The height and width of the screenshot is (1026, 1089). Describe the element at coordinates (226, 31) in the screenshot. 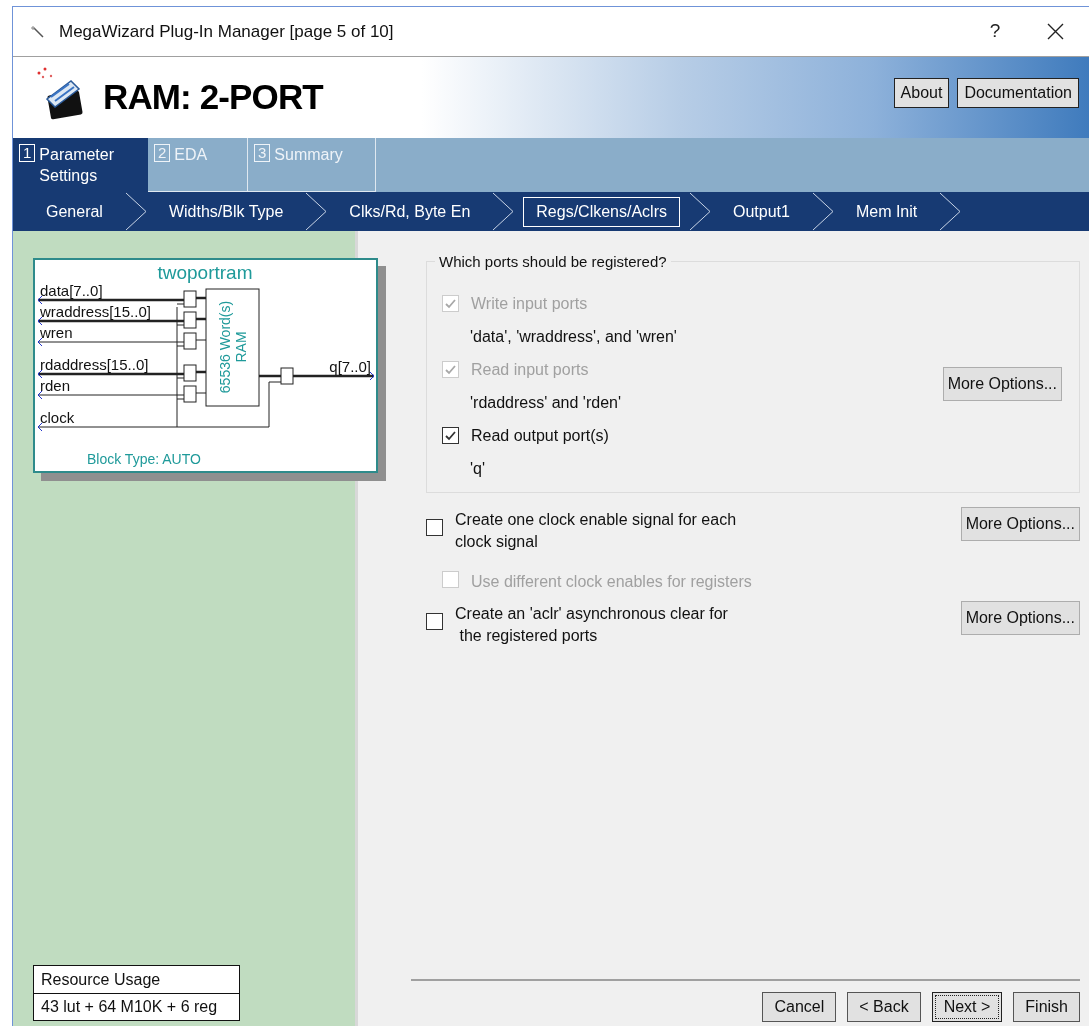

I see `window-title: MegaWizard Plug-In Manager [page 5 of 10]` at that location.